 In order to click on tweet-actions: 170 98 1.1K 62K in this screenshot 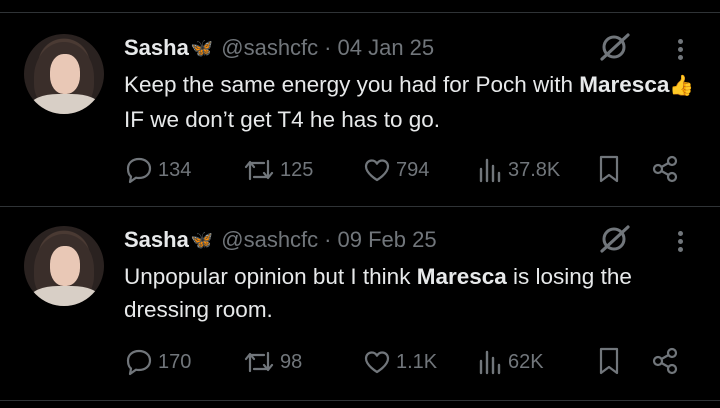, I will do `click(404, 362)`.